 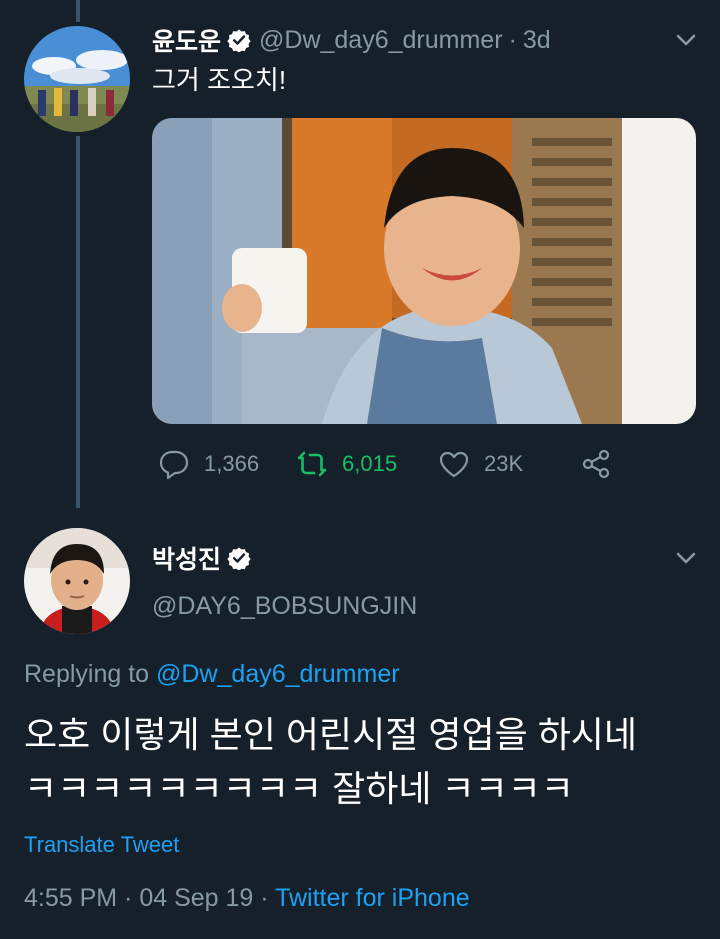 I want to click on like-count: 23K, so click(x=504, y=463).